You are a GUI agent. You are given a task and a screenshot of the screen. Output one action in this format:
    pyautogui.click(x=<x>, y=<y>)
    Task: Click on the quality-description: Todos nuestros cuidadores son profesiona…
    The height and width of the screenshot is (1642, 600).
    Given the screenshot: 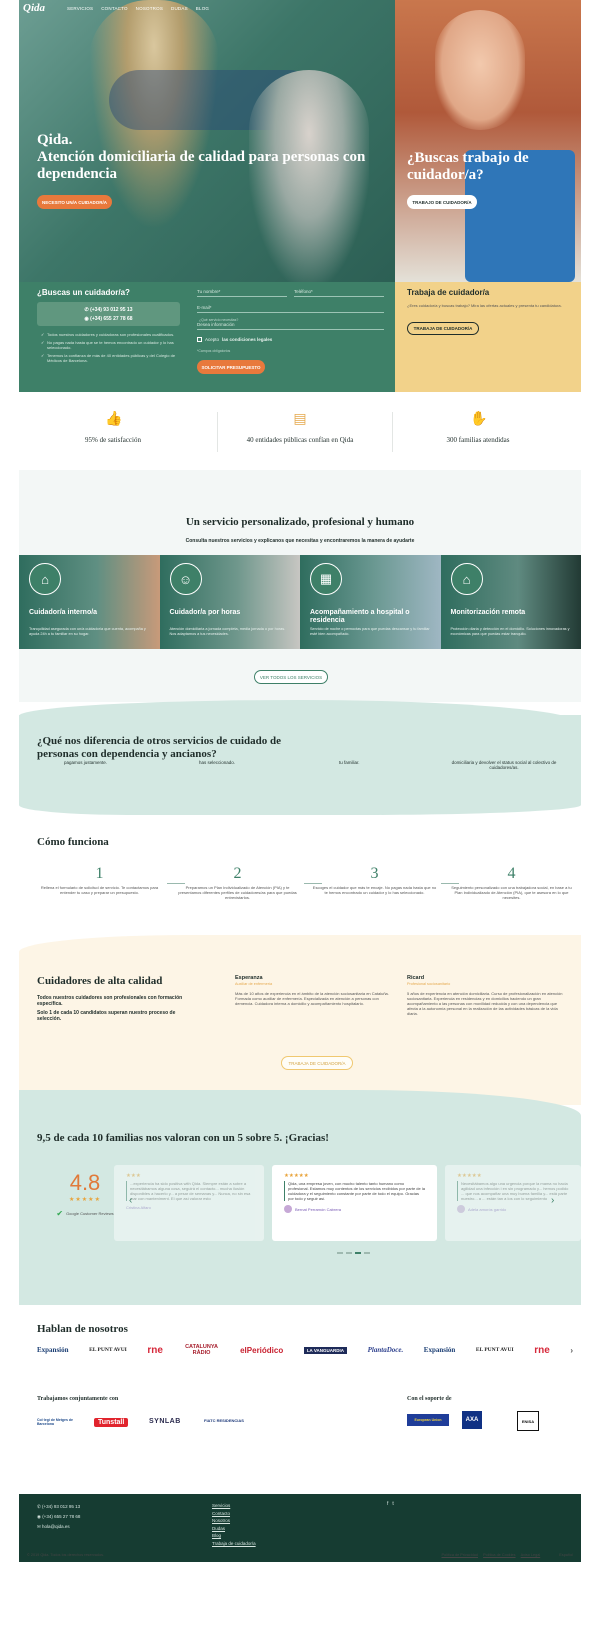 What is the action you would take?
    pyautogui.click(x=110, y=1008)
    